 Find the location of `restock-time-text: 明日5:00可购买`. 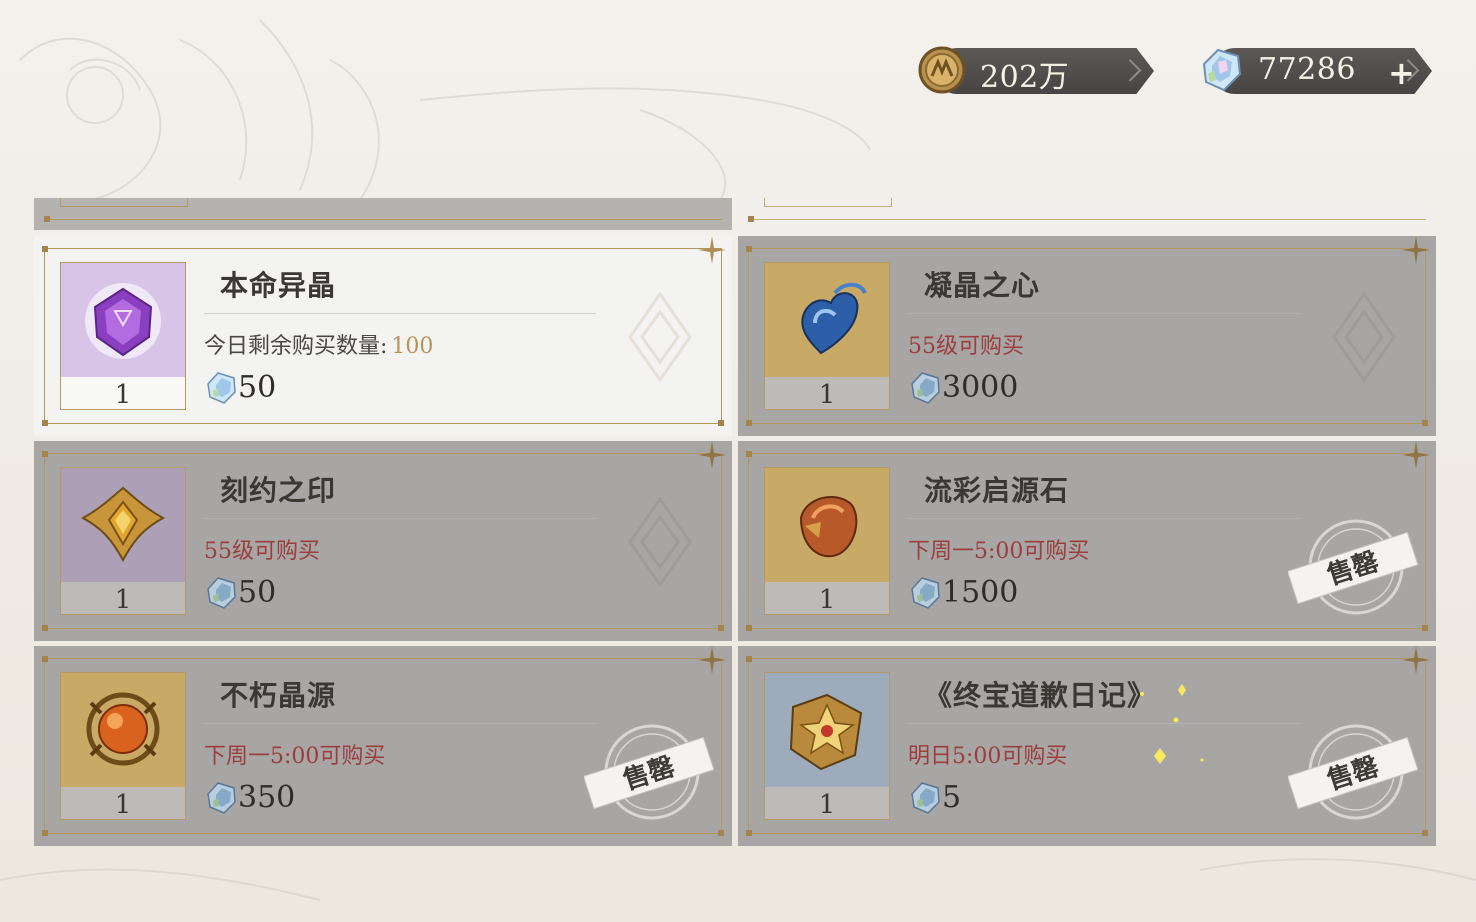

restock-time-text: 明日5:00可购买 is located at coordinates (988, 756).